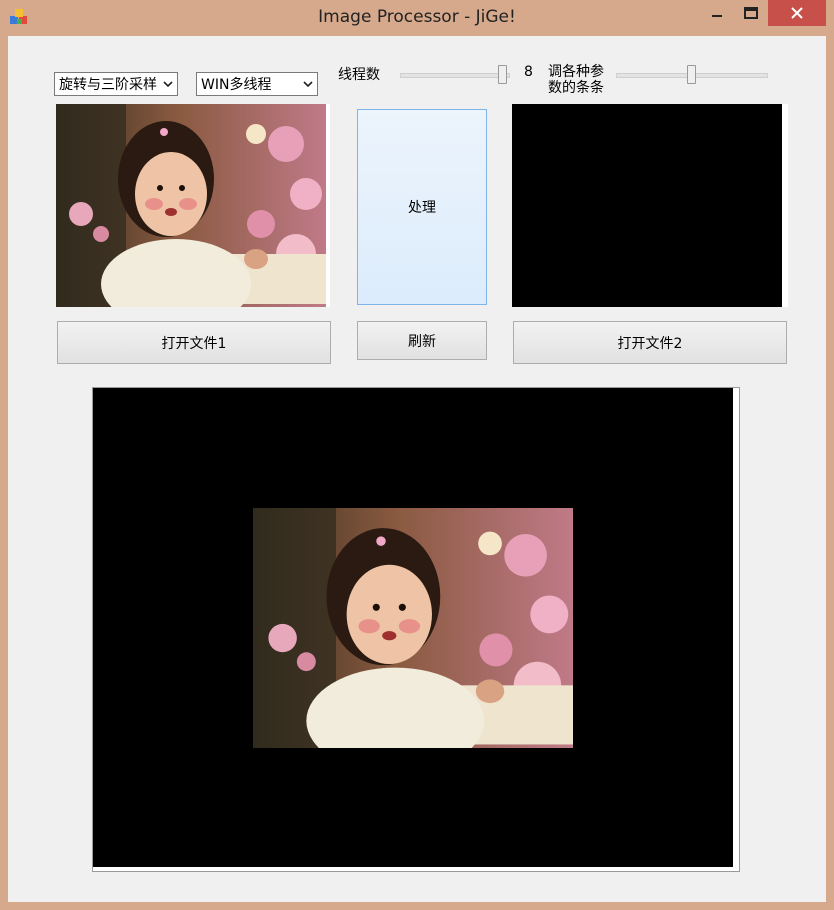  What do you see at coordinates (417, 17) in the screenshot?
I see `title-bar: Image Processor - JiGe!` at bounding box center [417, 17].